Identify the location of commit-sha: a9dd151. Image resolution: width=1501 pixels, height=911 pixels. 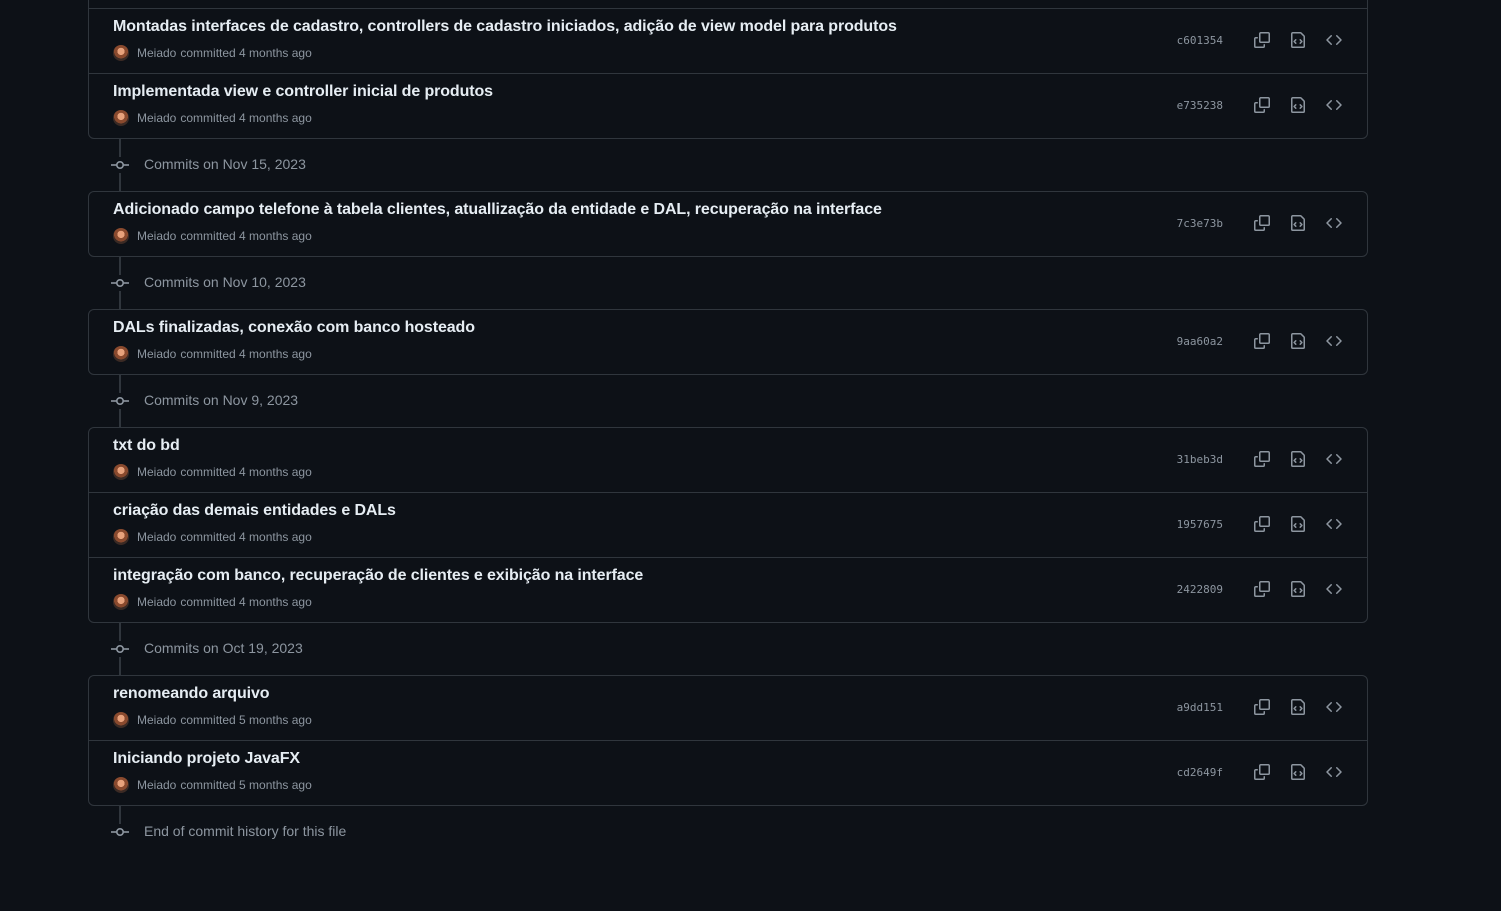
(1200, 707).